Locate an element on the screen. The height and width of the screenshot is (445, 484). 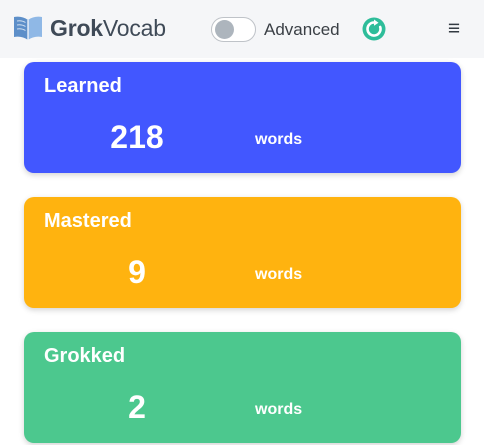
top-bar: GrokVocab Advanced ≡ is located at coordinates (242, 29).